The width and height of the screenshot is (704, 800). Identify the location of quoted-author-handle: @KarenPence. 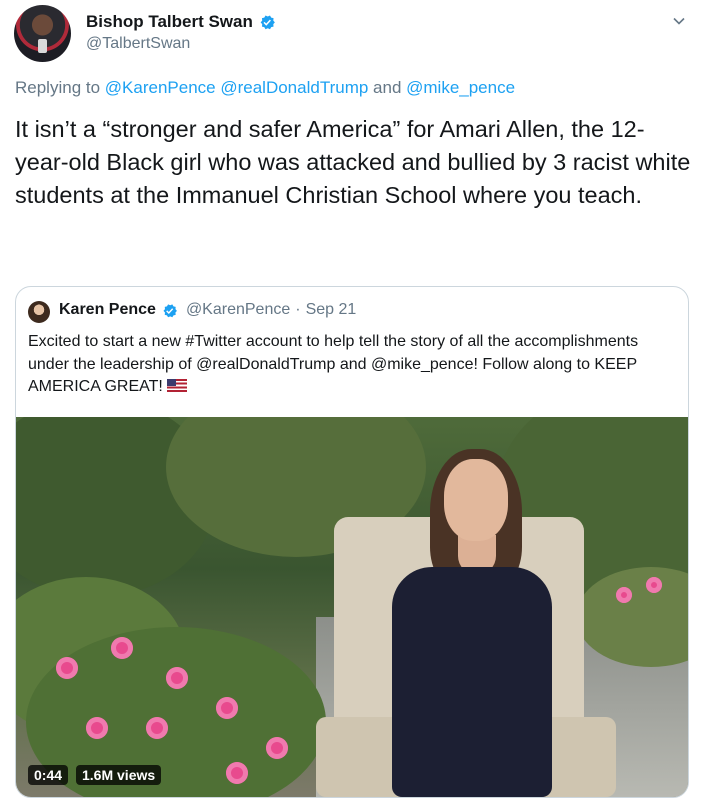
(238, 310).